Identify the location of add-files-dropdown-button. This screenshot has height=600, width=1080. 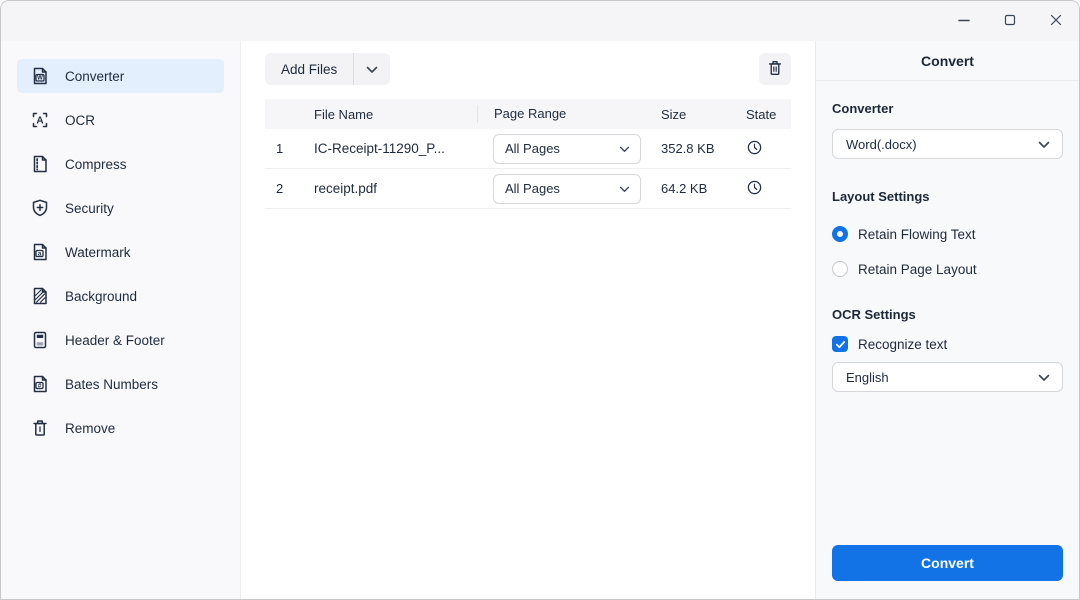
(372, 69).